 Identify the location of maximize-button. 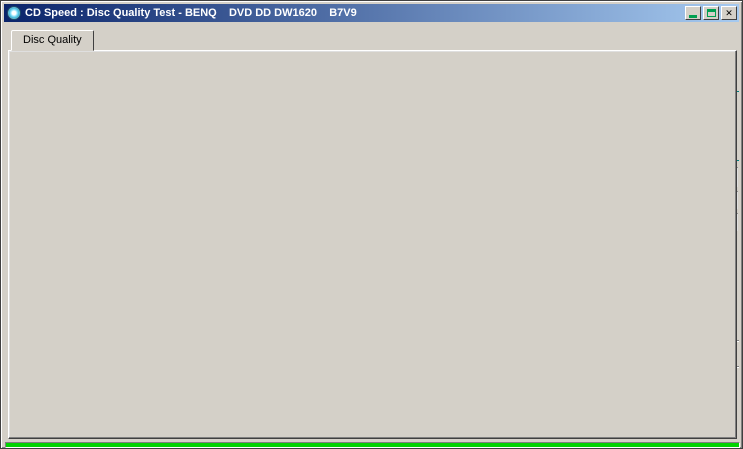
(711, 13).